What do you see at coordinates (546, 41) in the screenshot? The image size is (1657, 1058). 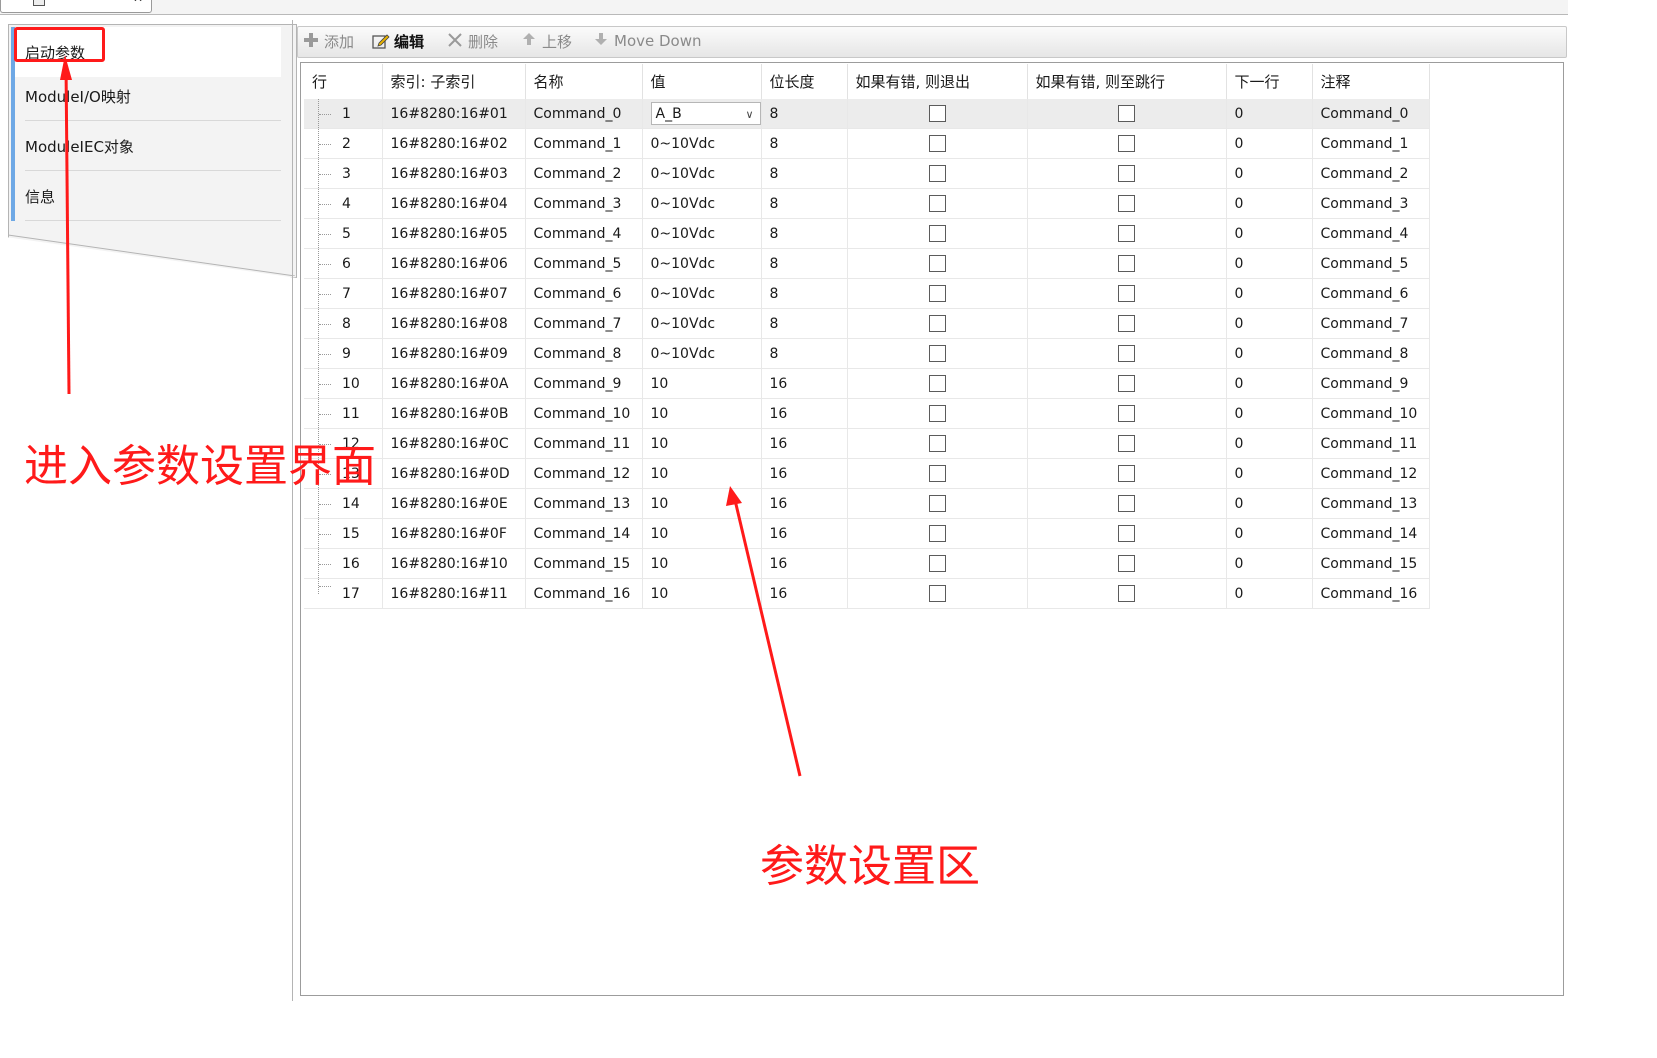 I see `move-up-button: 上移` at bounding box center [546, 41].